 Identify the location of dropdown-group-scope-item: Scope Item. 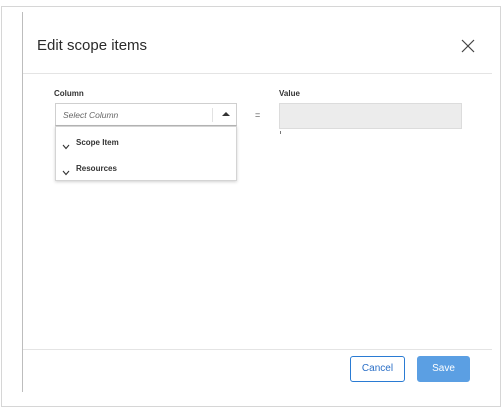
(146, 142).